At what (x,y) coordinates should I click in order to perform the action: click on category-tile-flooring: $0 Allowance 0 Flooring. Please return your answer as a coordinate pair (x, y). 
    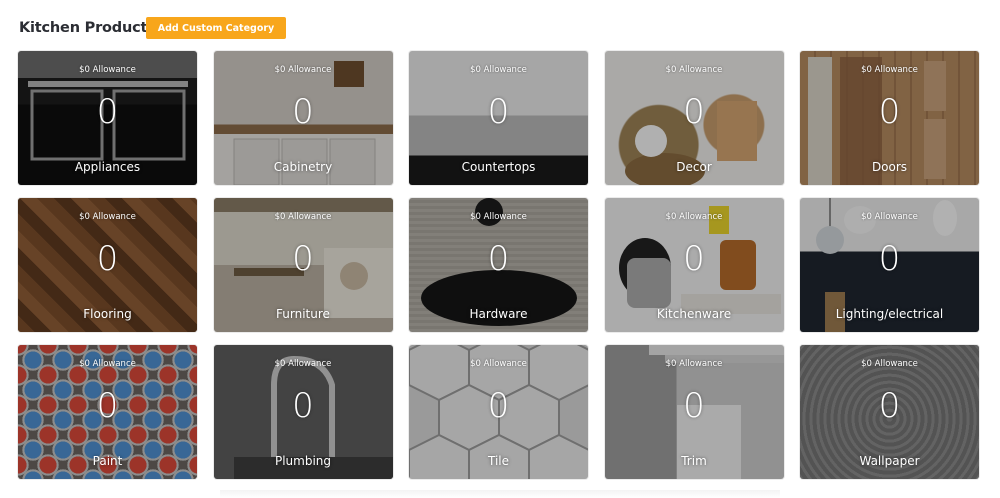
    Looking at the image, I should click on (107, 265).